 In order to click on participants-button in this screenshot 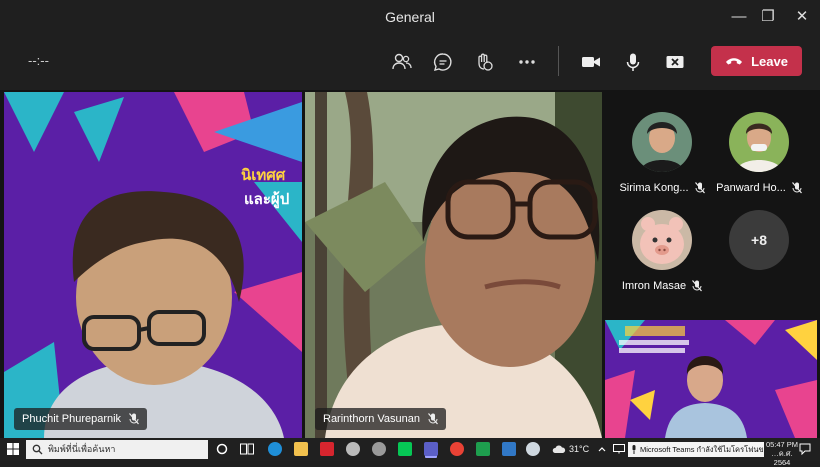, I will do `click(402, 62)`.